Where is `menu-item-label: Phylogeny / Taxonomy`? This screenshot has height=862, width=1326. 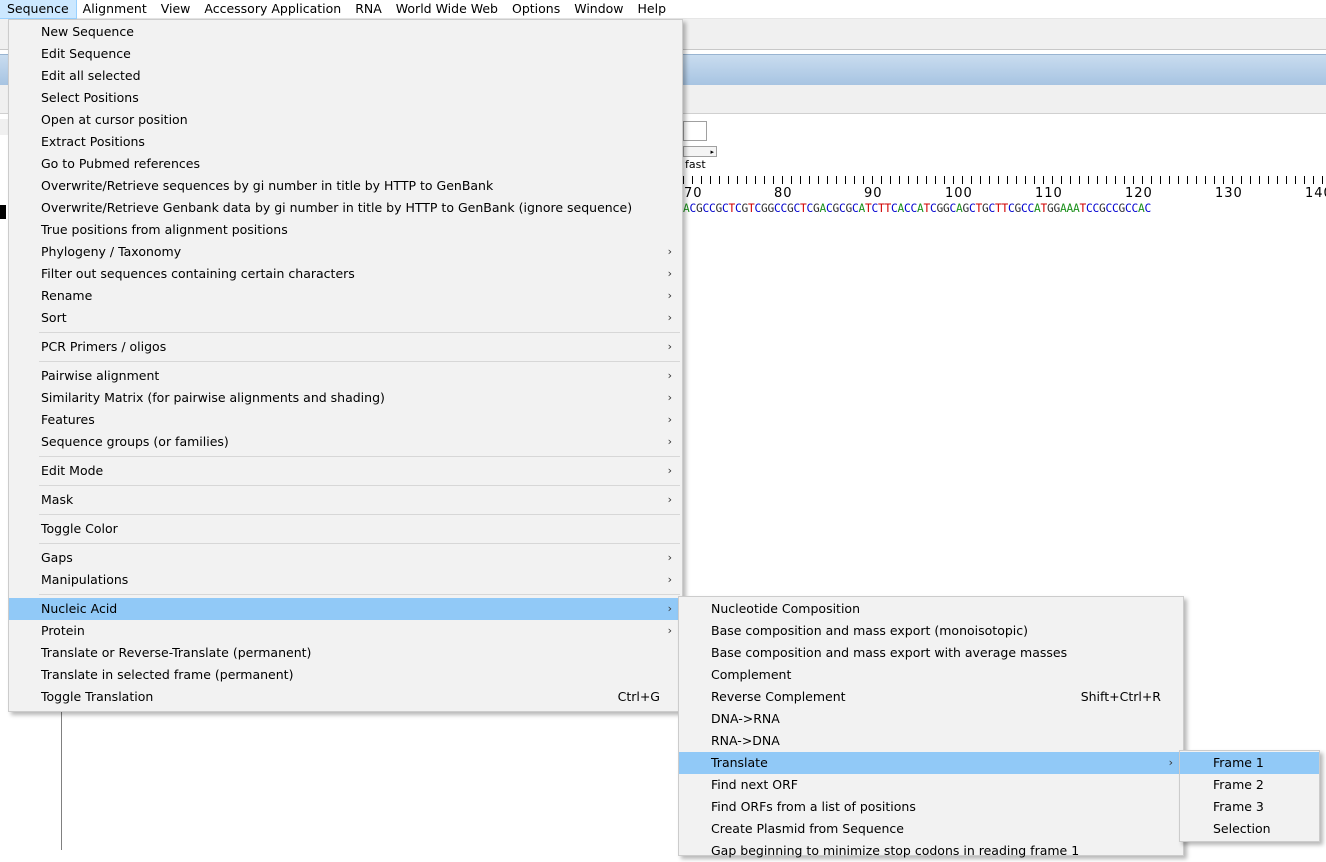 menu-item-label: Phylogeny / Taxonomy is located at coordinates (111, 251).